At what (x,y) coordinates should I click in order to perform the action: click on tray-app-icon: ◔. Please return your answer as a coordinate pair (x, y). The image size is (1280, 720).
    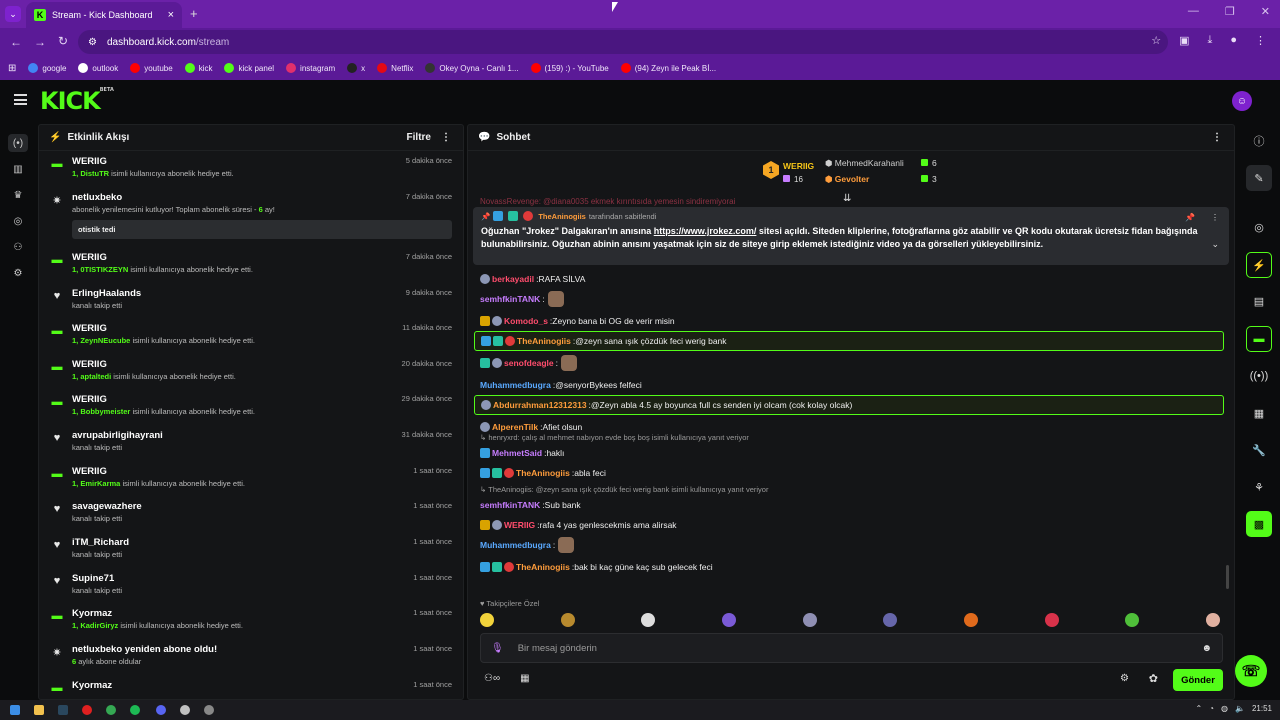
    Looking at the image, I should click on (1211, 708).